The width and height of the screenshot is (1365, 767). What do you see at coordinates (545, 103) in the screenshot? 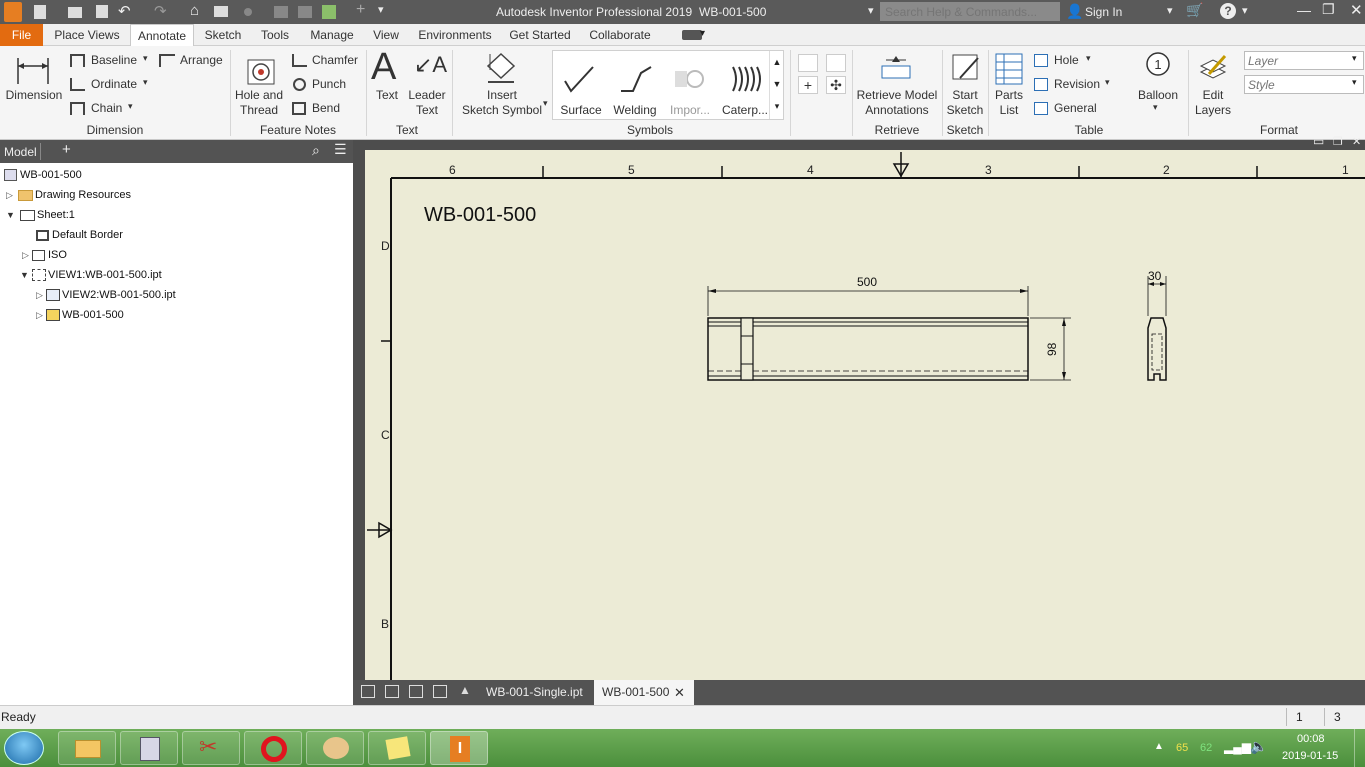
I see `insert-sketch-symbol-dropdown-icon: ▾` at bounding box center [545, 103].